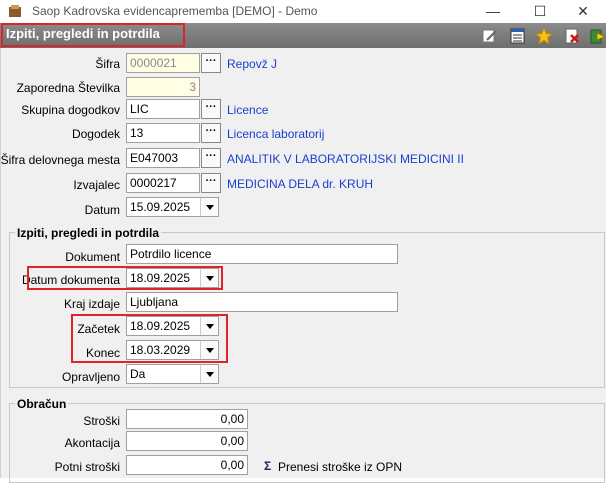  Describe the element at coordinates (98, 329) in the screenshot. I see `zacetek-label: Začetek` at that location.